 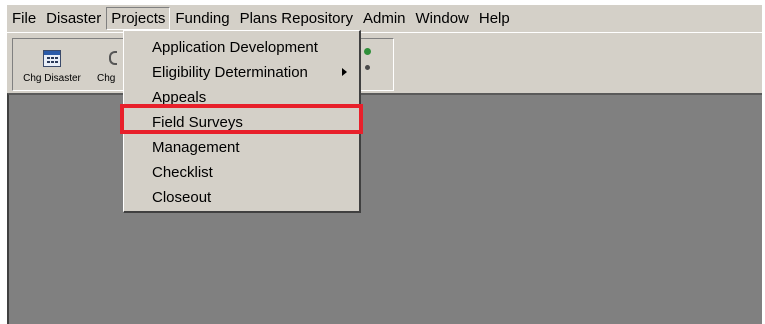 What do you see at coordinates (241, 172) in the screenshot?
I see `menu-item-checklist: Checklist` at bounding box center [241, 172].